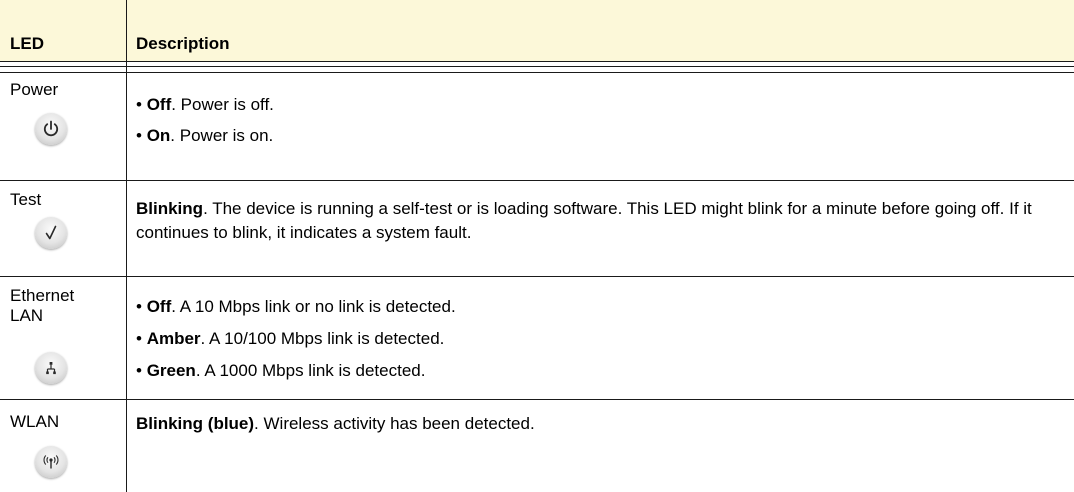 The height and width of the screenshot is (492, 1074). What do you see at coordinates (290, 338) in the screenshot?
I see `list-item: • Amber. A 10/100 Mbps link is detected.` at bounding box center [290, 338].